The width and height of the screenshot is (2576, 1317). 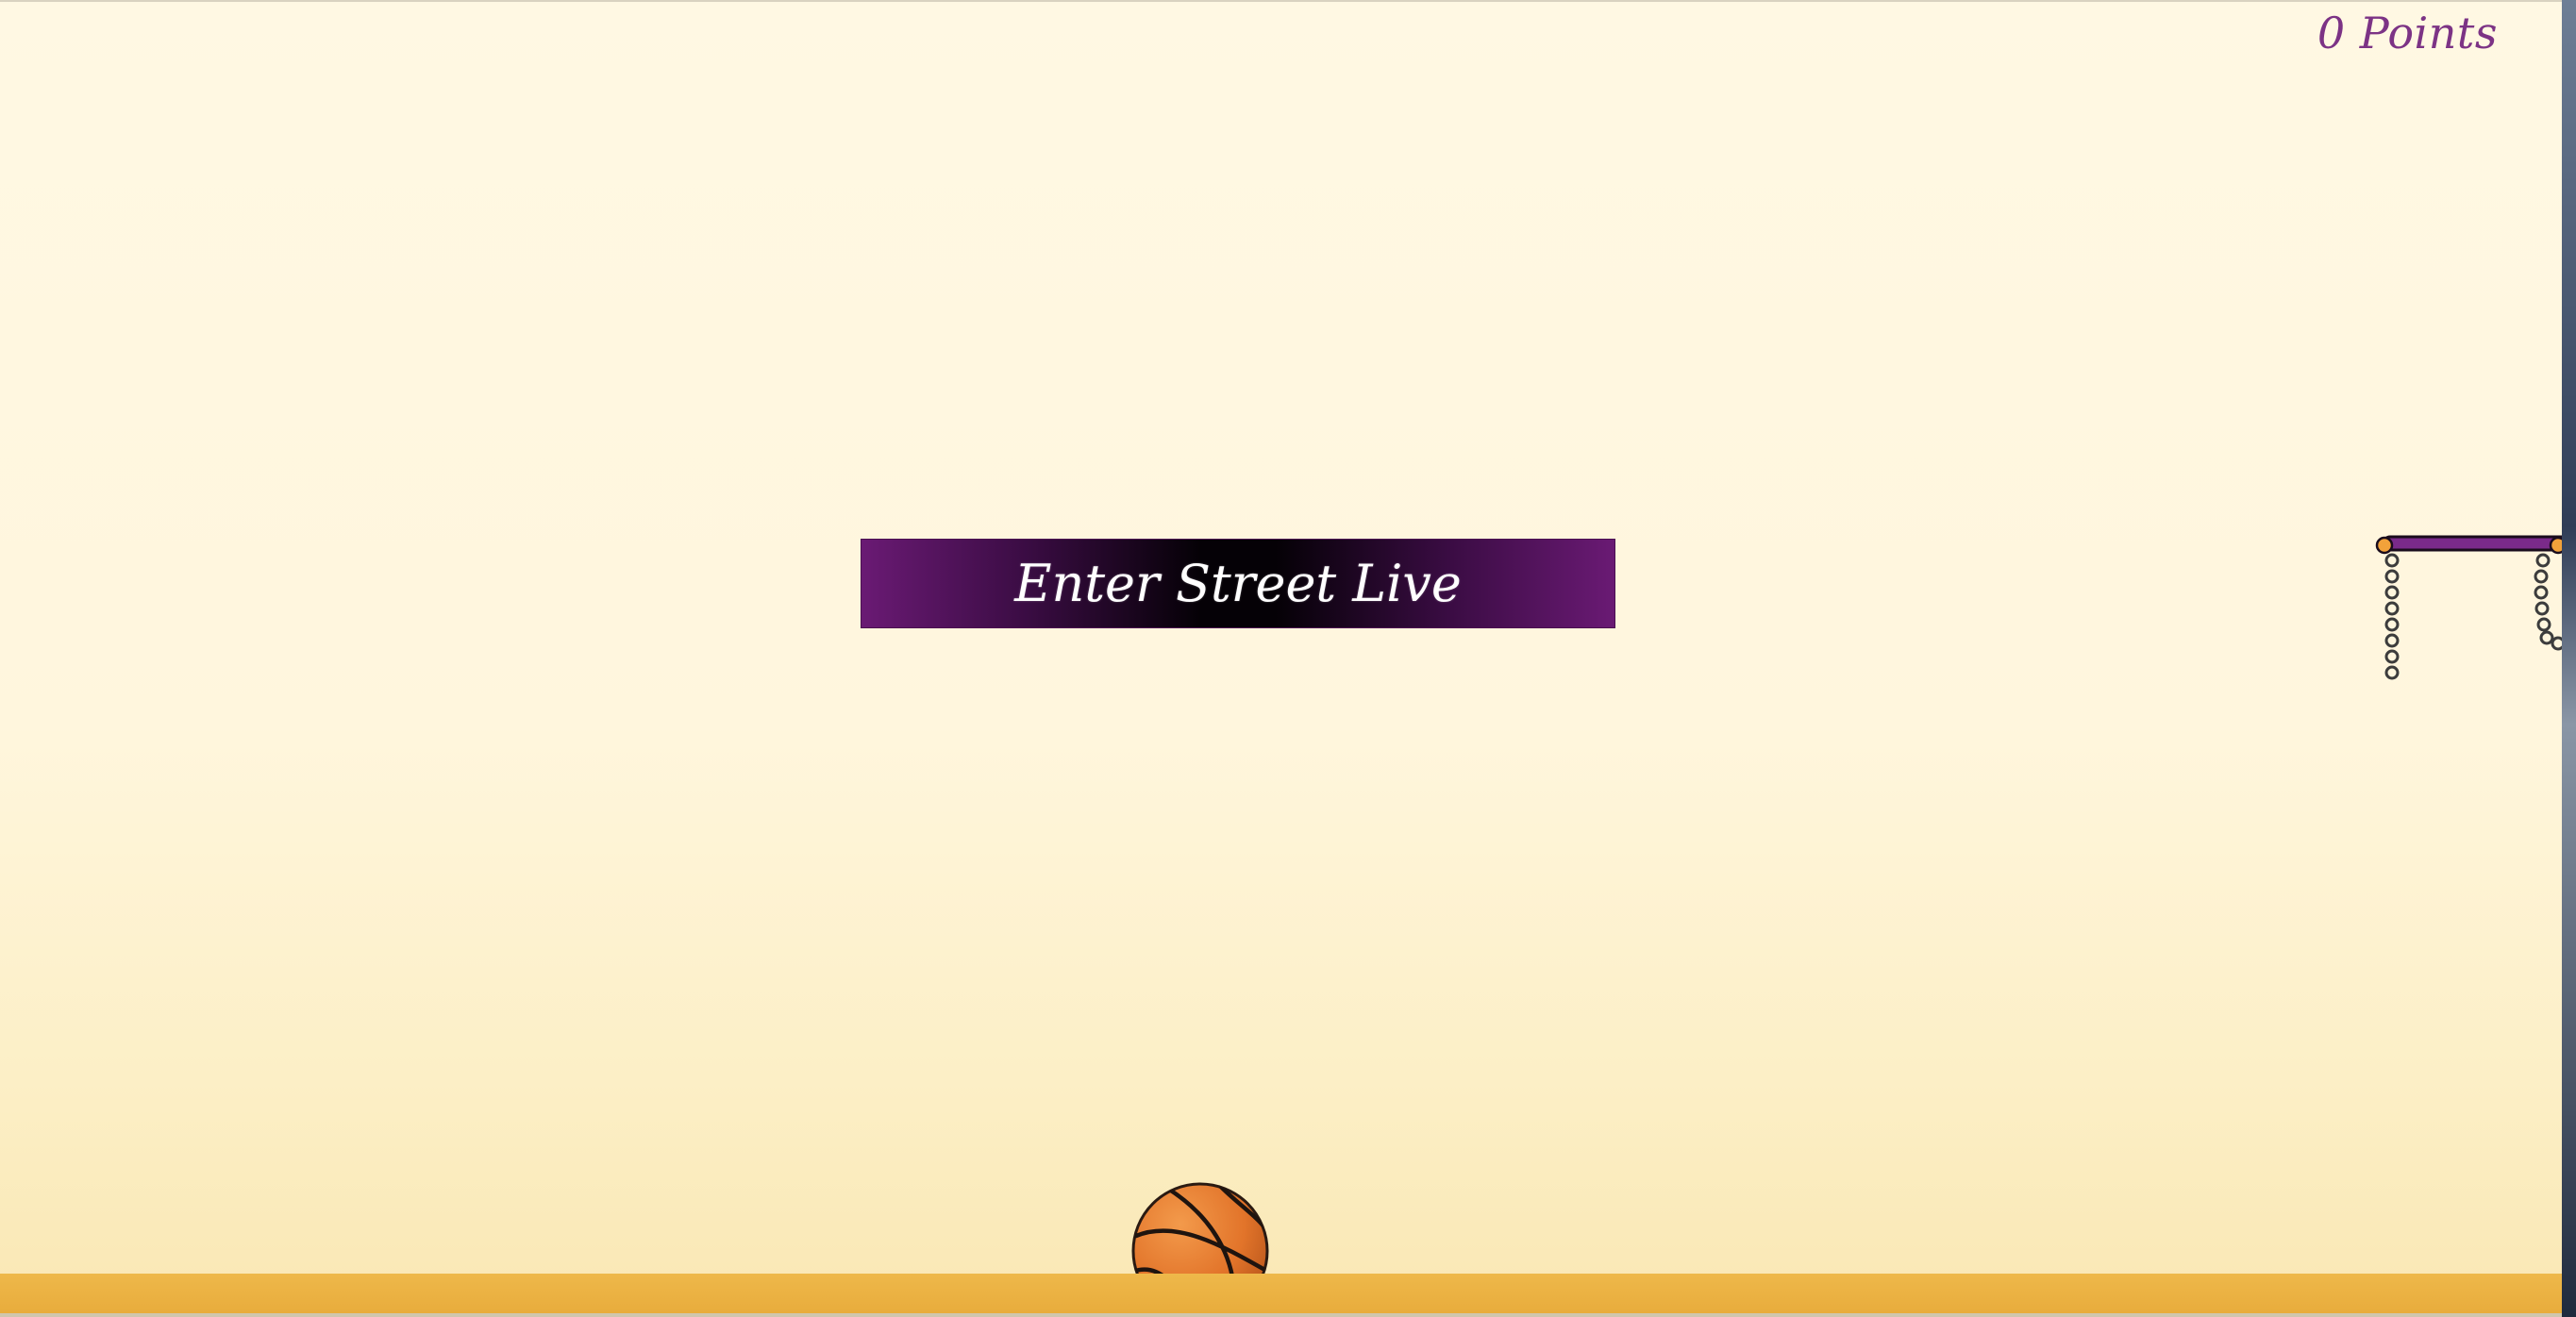 I want to click on score-display: 0 Points, so click(x=2407, y=33).